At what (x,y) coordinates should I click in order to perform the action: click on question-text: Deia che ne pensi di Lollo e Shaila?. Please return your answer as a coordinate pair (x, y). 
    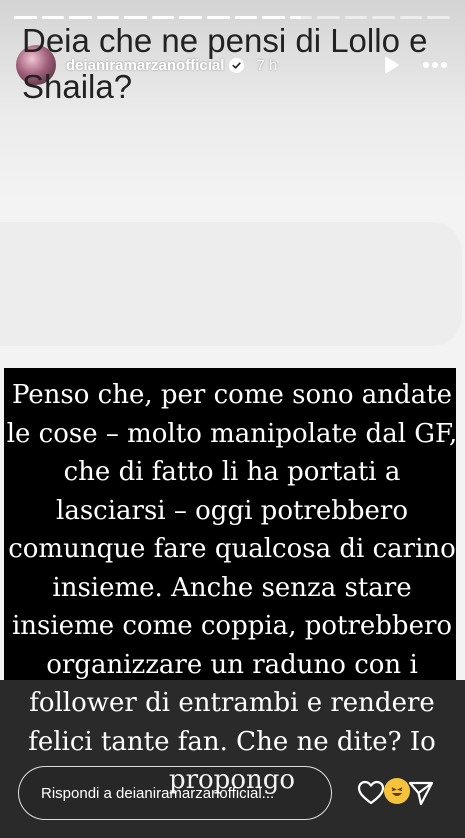
    Looking at the image, I should click on (225, 63).